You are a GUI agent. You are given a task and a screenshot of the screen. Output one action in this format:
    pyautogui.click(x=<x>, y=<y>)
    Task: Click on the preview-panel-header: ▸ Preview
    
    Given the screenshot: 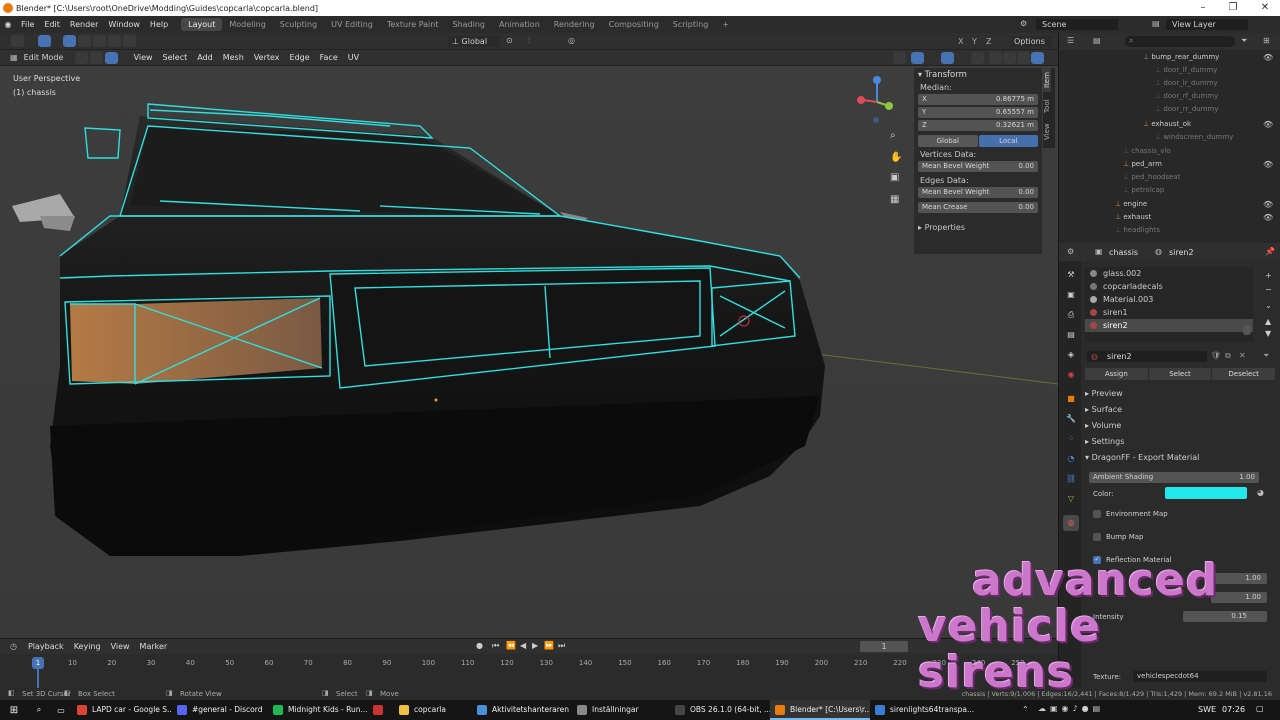 What is the action you would take?
    pyautogui.click(x=1104, y=393)
    